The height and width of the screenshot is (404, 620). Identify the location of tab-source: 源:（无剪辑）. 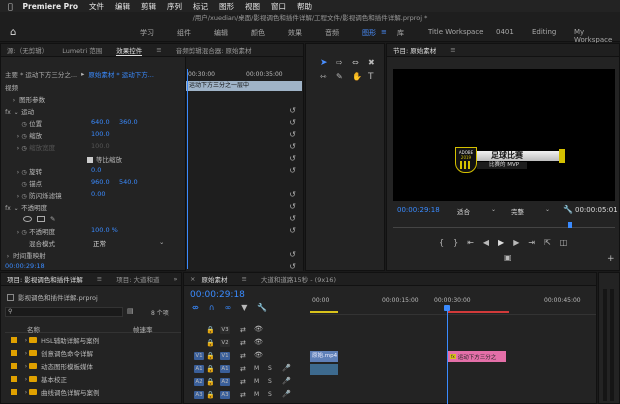
(27, 50).